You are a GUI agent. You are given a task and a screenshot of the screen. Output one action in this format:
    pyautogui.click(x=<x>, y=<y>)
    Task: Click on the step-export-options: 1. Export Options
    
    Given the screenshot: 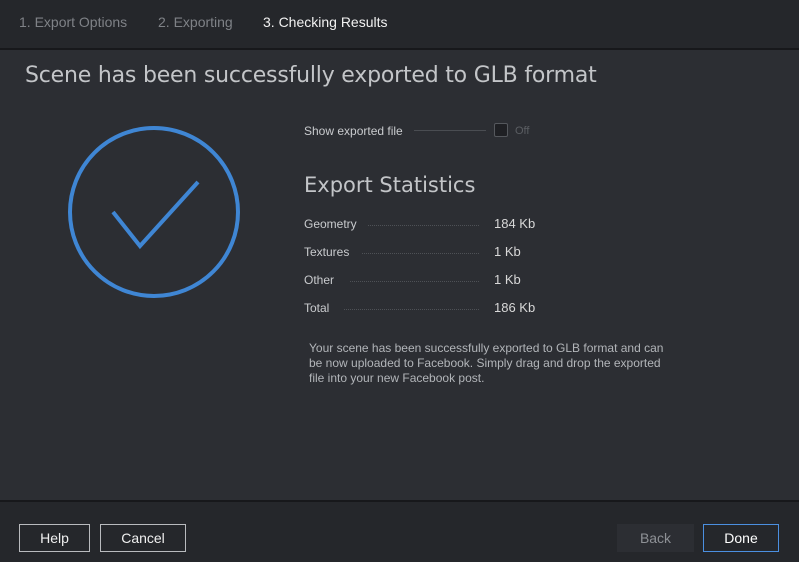 What is the action you would take?
    pyautogui.click(x=73, y=22)
    